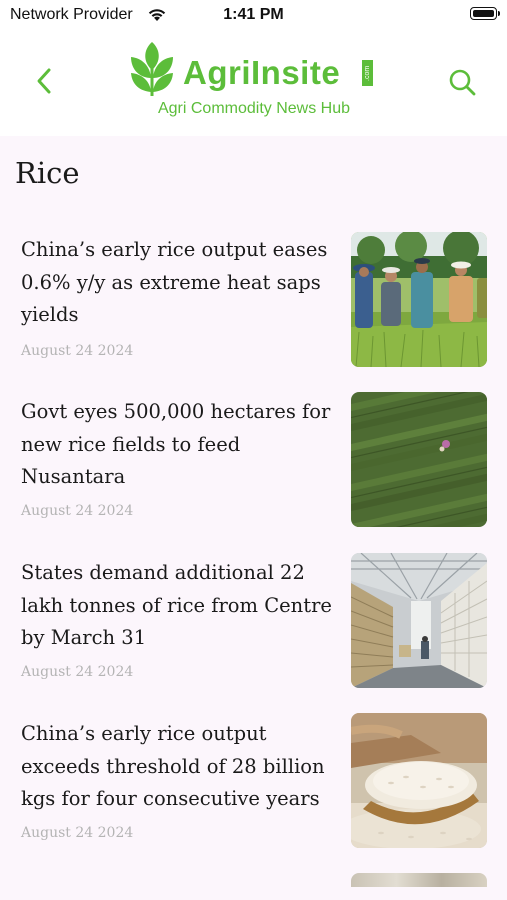 Image resolution: width=507 pixels, height=900 pixels. What do you see at coordinates (262, 72) in the screenshot?
I see `brand-name: AgriInsite` at bounding box center [262, 72].